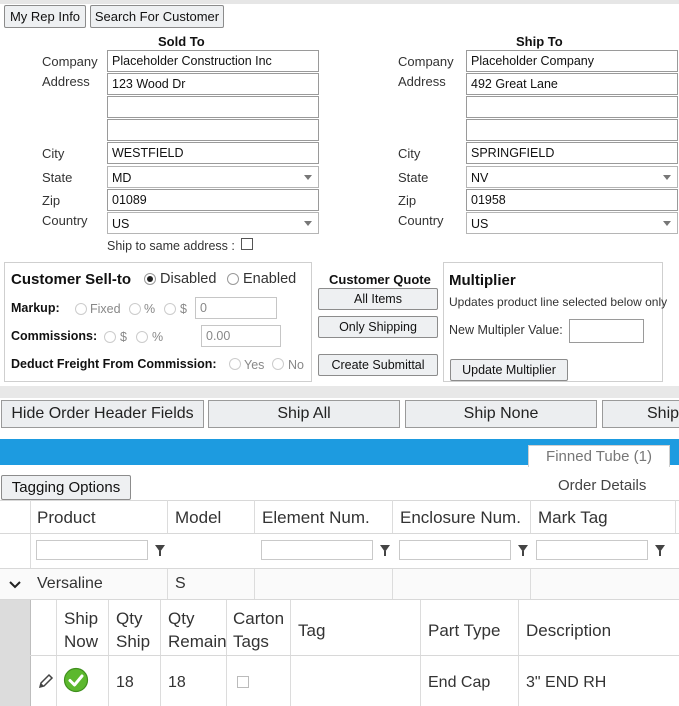  I want to click on tagging-options-button: Tagging Options, so click(66, 487).